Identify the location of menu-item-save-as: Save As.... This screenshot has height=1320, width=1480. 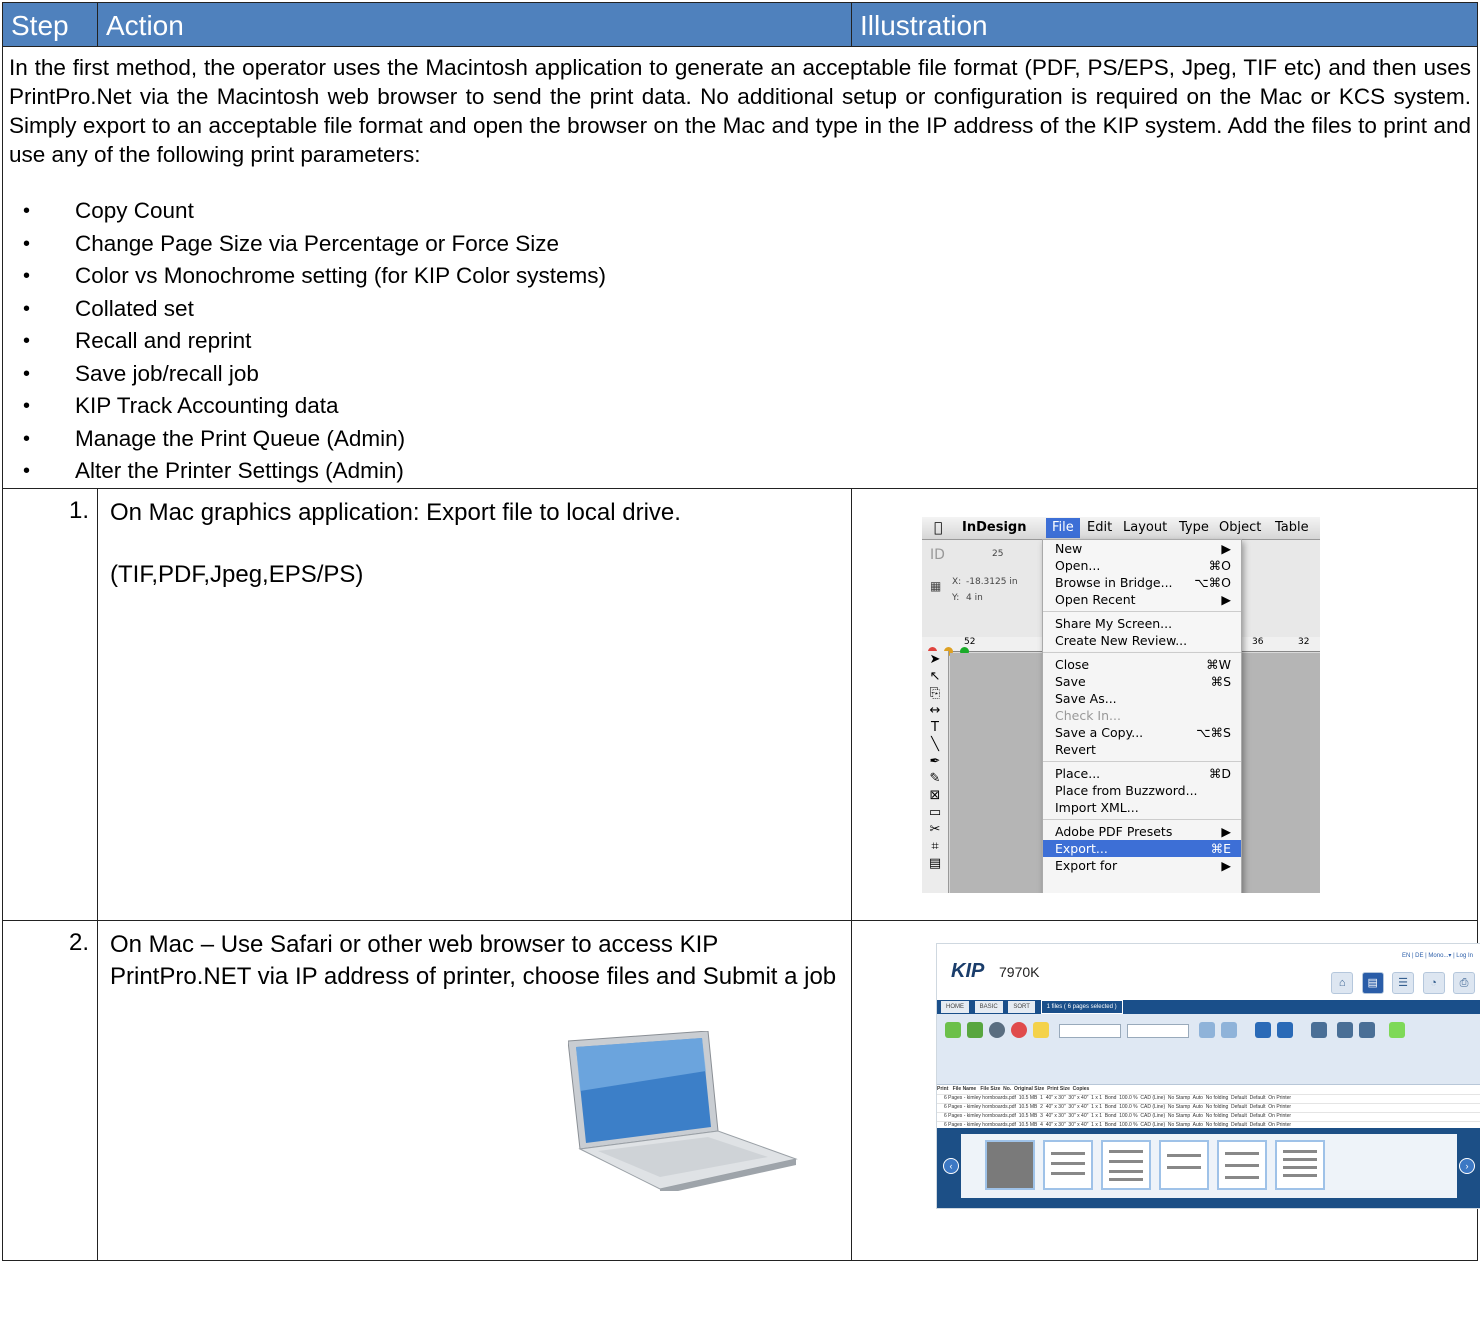
(1142, 698).